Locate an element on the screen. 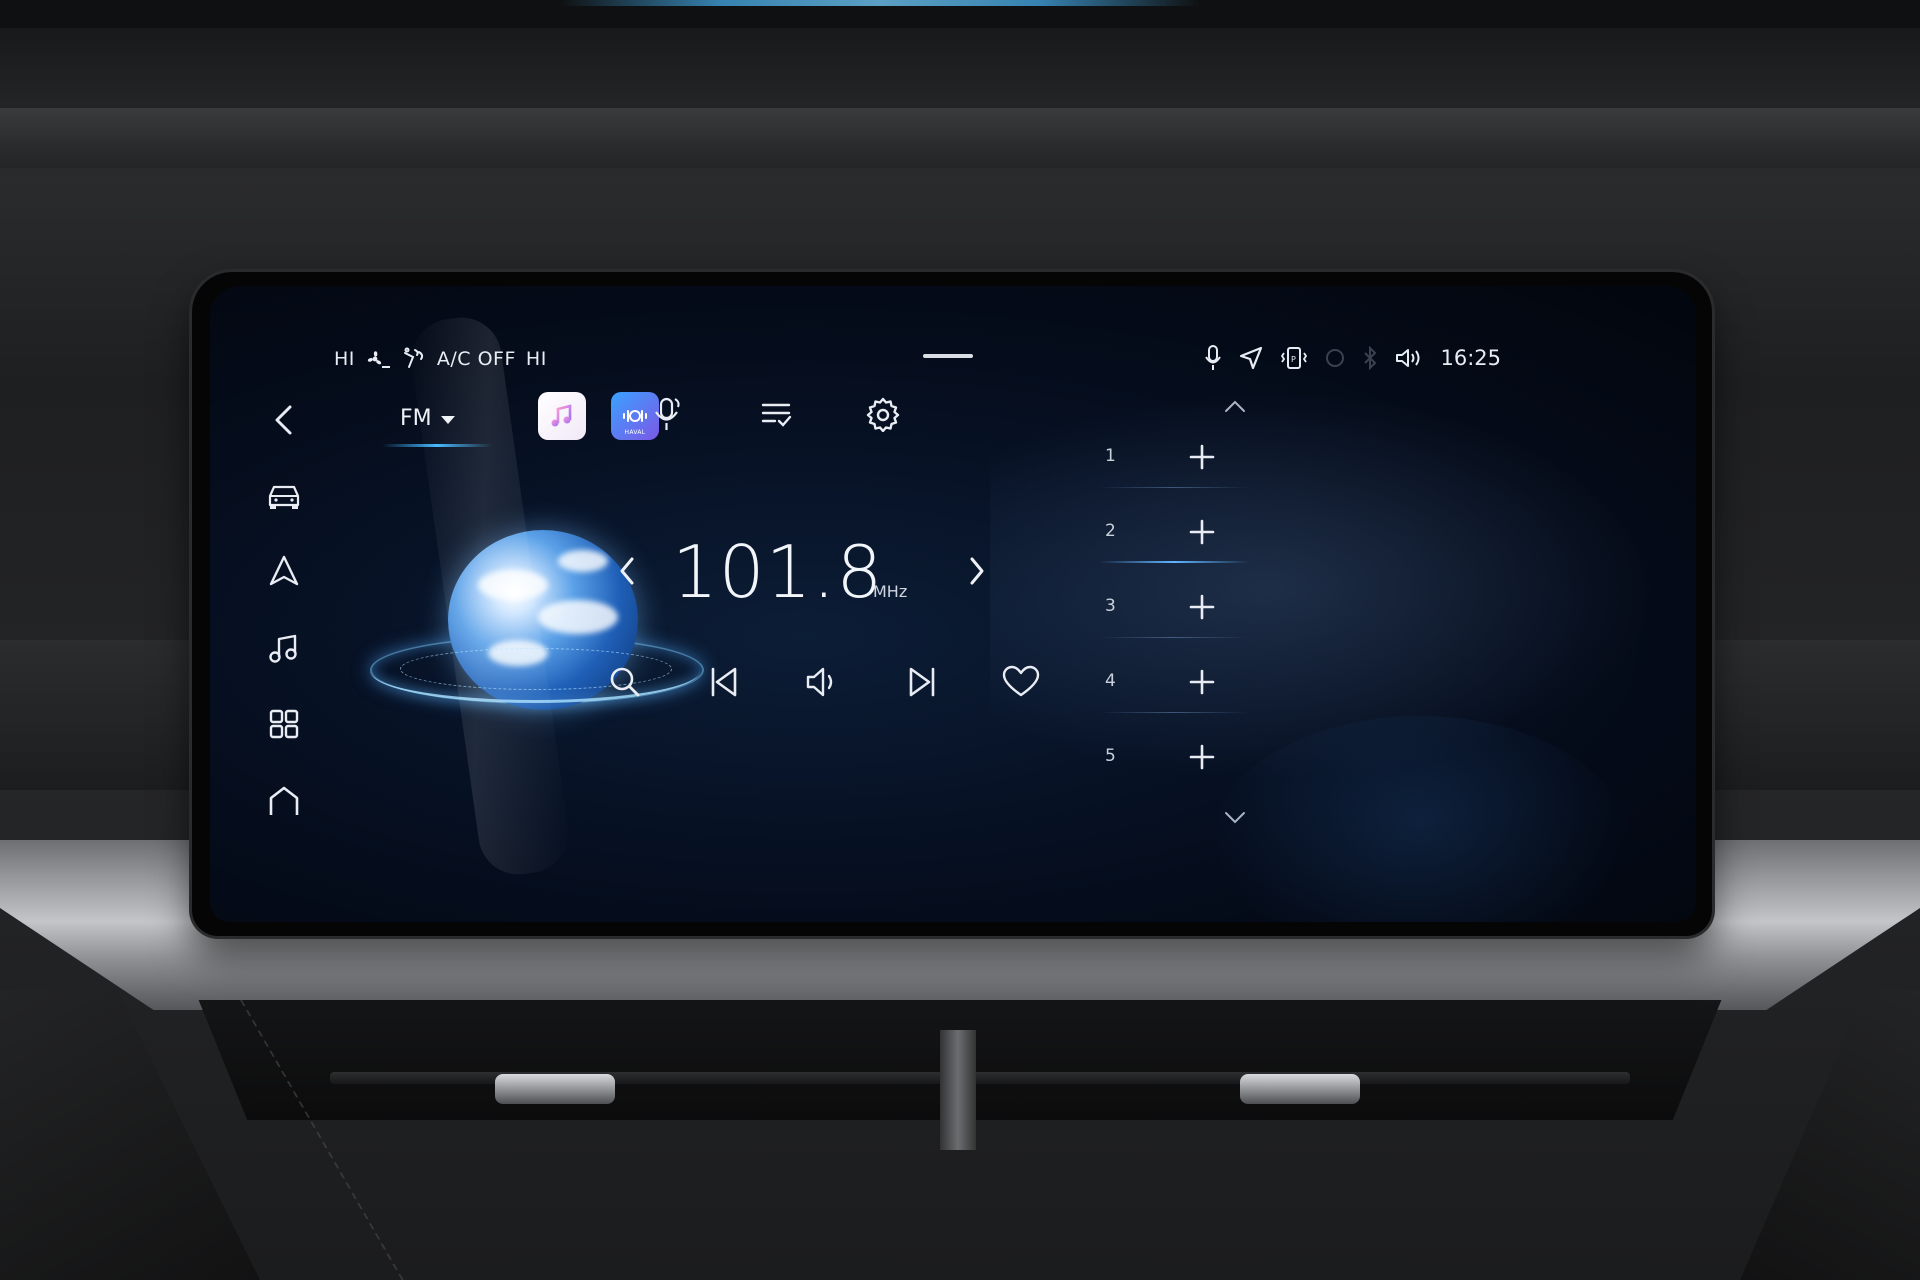 This screenshot has width=1920, height=1280. vent-knob-left is located at coordinates (555, 1089).